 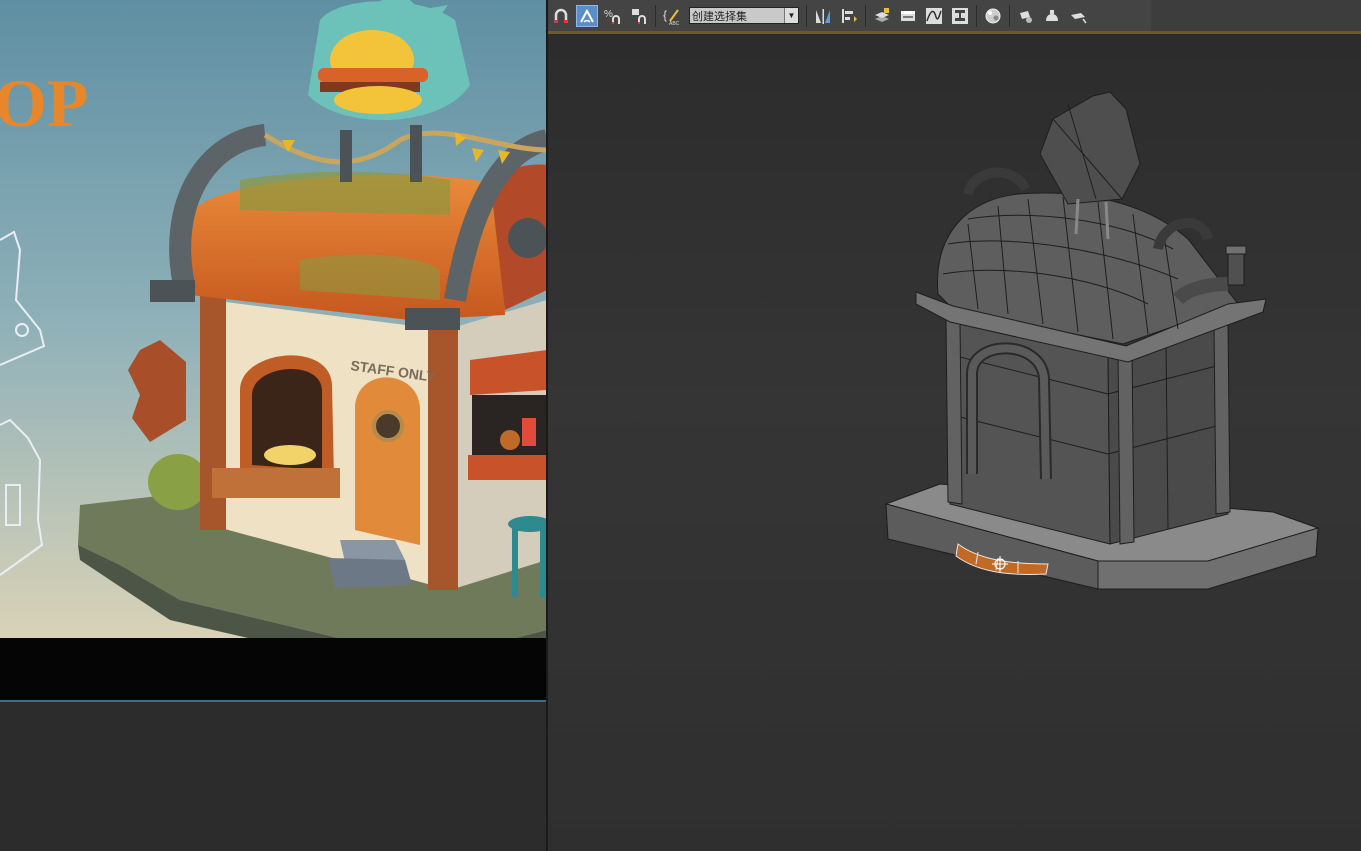 I want to click on schematic-view-icon, so click(x=960, y=16).